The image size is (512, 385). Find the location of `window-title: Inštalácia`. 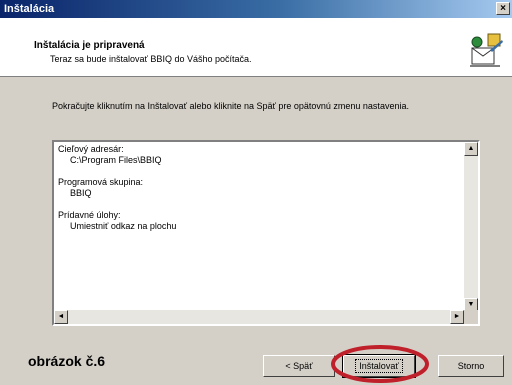

window-title: Inštalácia is located at coordinates (29, 9).